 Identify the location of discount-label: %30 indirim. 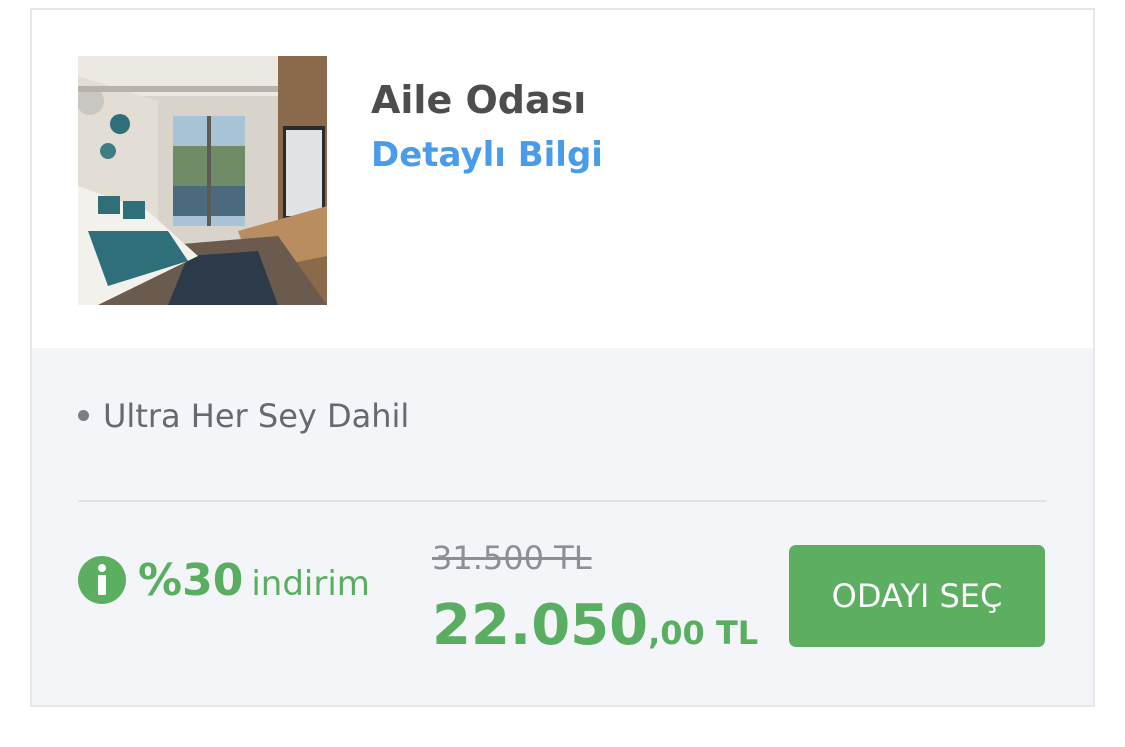
(254, 585).